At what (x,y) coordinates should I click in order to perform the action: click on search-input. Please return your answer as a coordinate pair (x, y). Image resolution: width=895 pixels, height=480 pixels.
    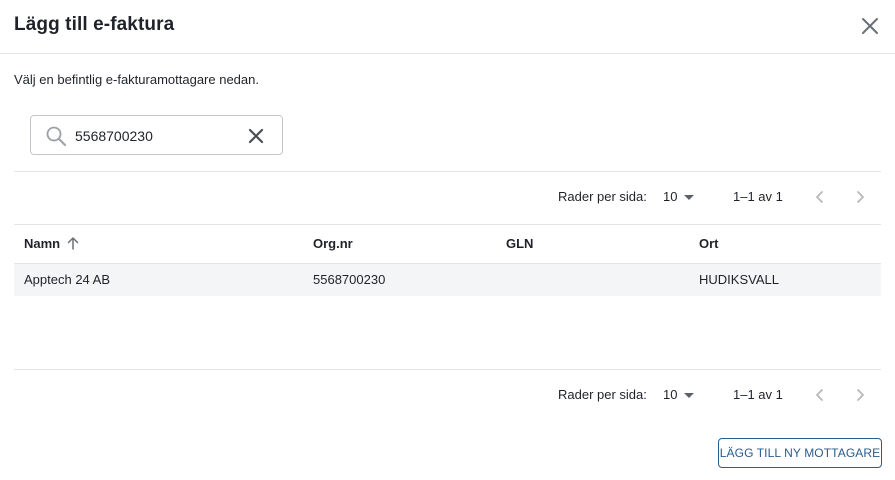
    Looking at the image, I should click on (155, 136).